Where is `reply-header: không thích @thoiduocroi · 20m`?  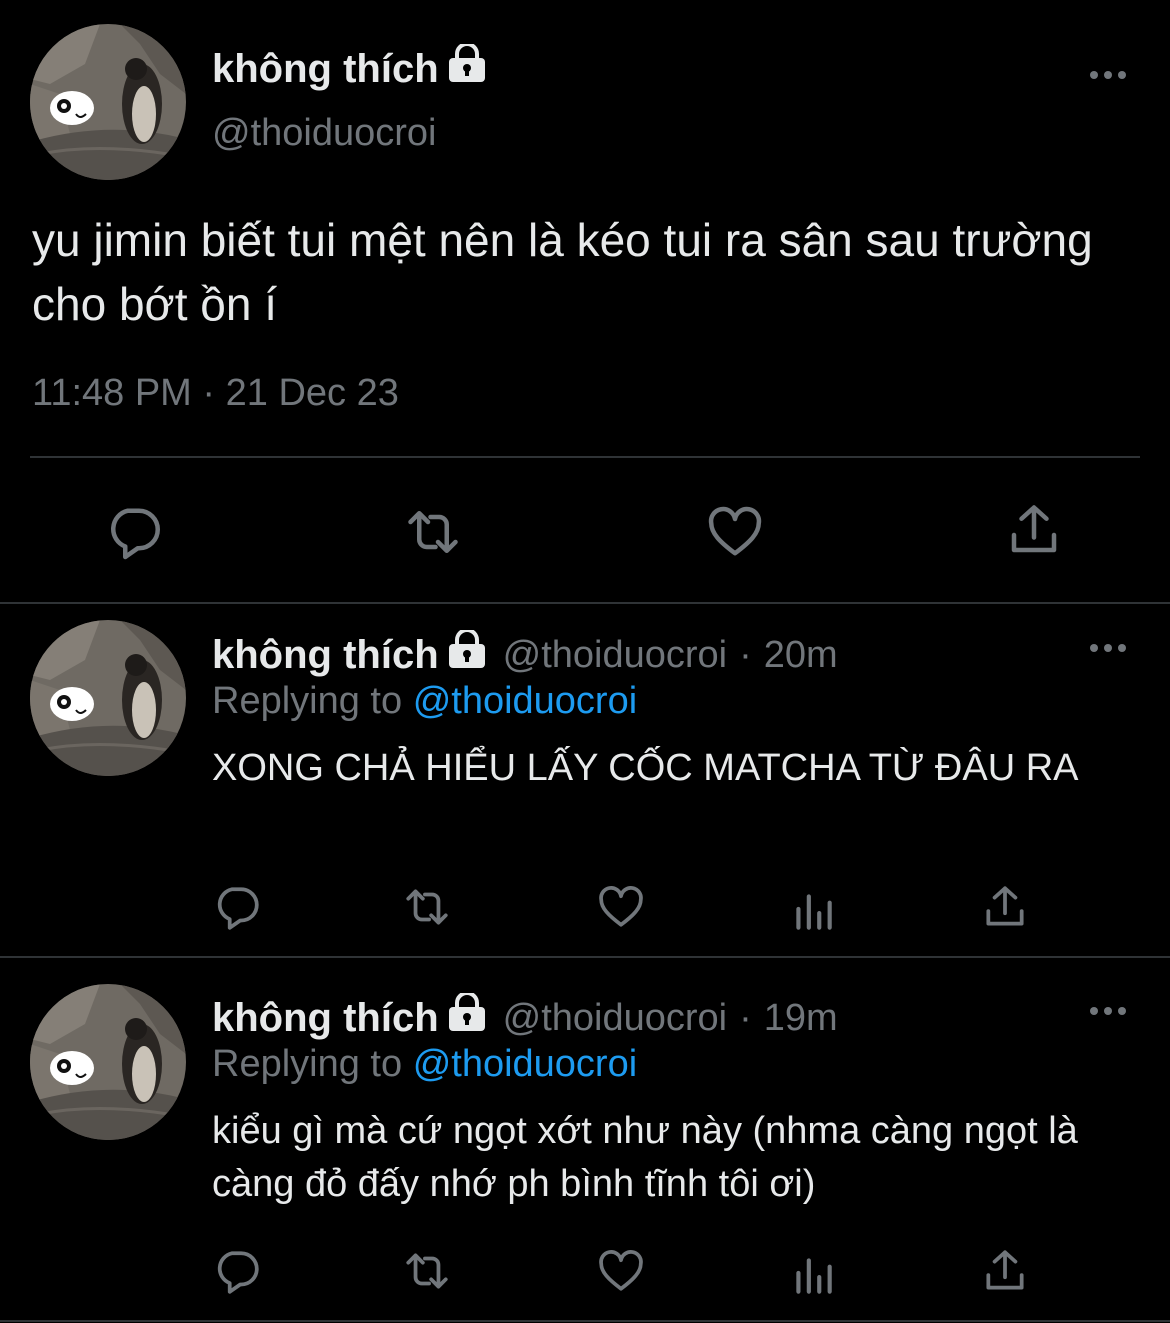
reply-header: không thích @thoiduocroi · 20m is located at coordinates (525, 655).